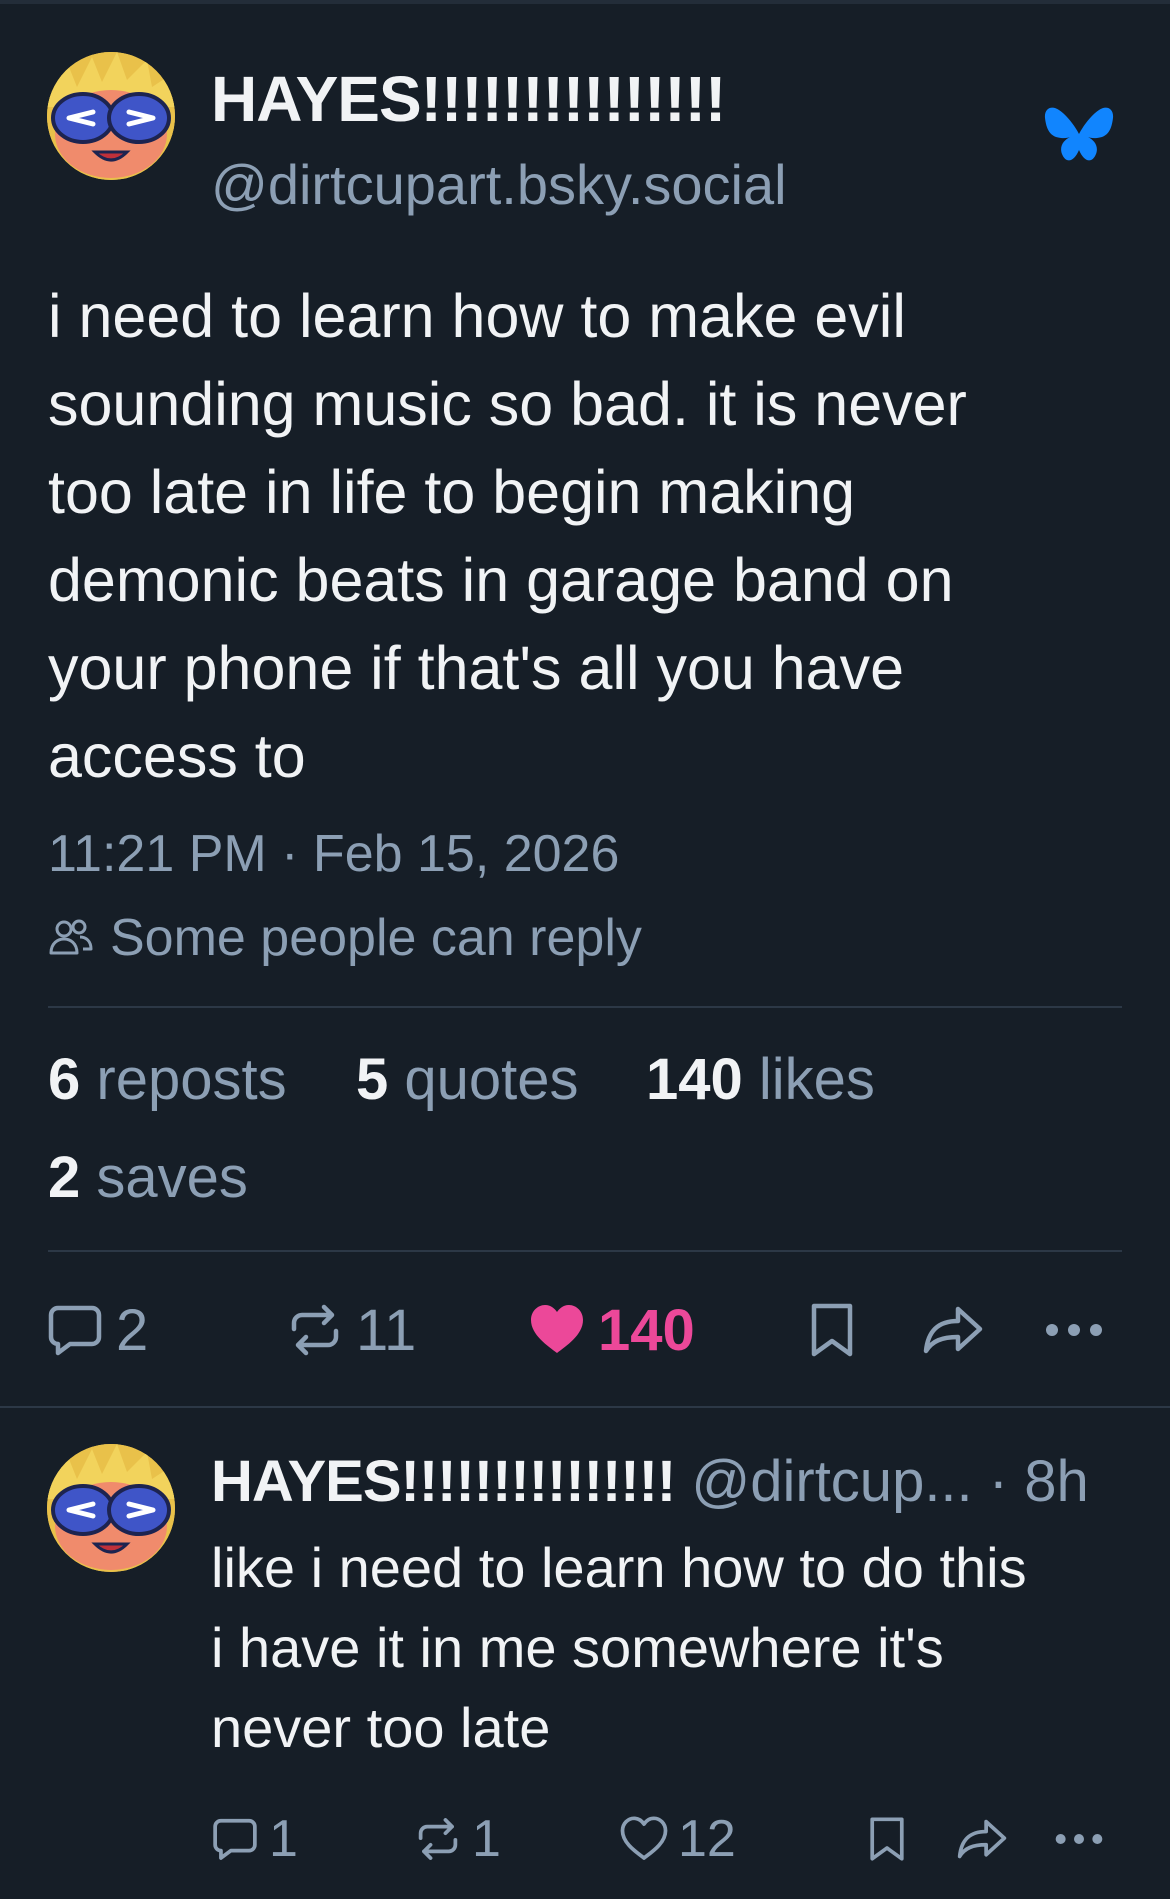 The image size is (1170, 1899). I want to click on reply-more-options-button, so click(1079, 1839).